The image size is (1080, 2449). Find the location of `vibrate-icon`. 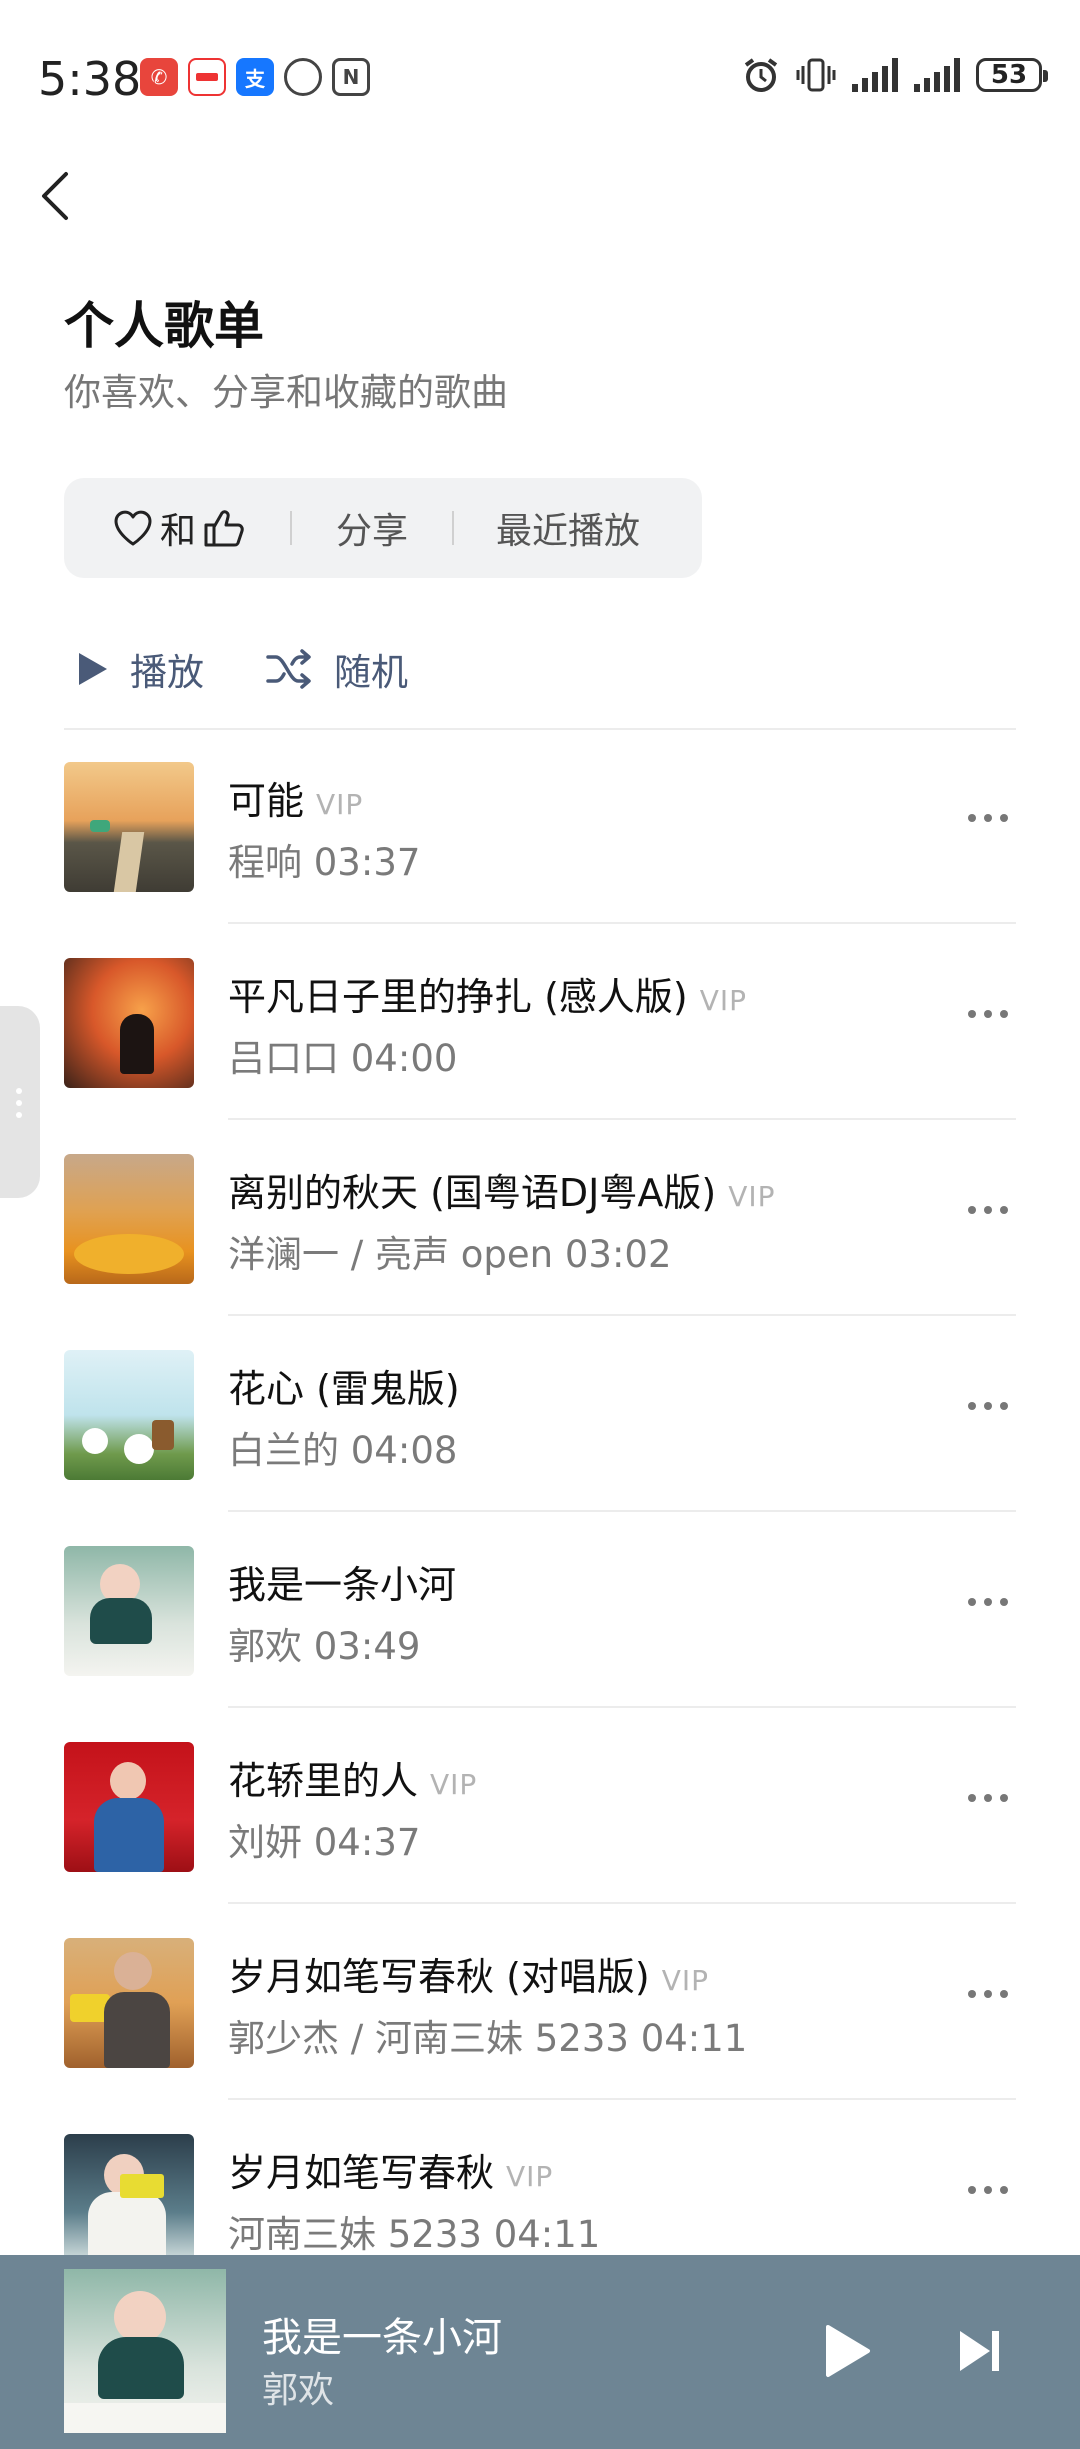

vibrate-icon is located at coordinates (816, 75).